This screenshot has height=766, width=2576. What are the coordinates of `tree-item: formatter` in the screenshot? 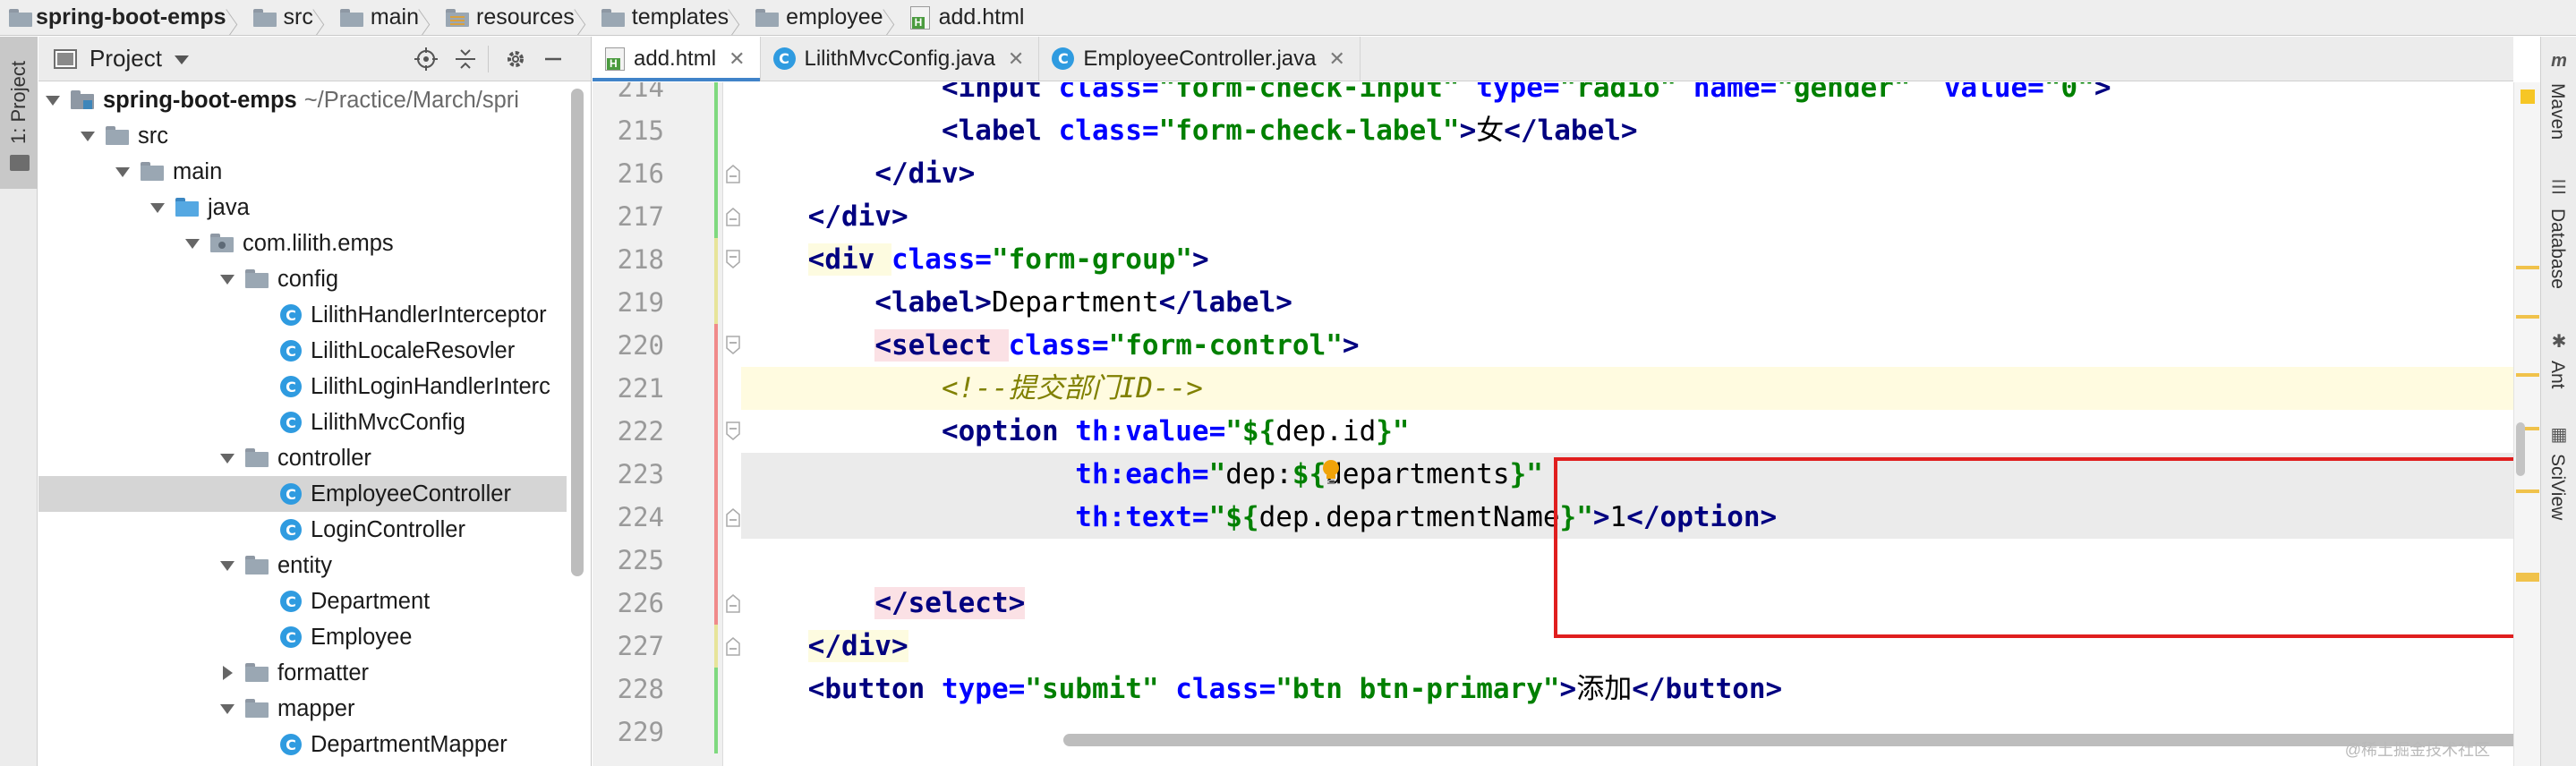 It's located at (302, 673).